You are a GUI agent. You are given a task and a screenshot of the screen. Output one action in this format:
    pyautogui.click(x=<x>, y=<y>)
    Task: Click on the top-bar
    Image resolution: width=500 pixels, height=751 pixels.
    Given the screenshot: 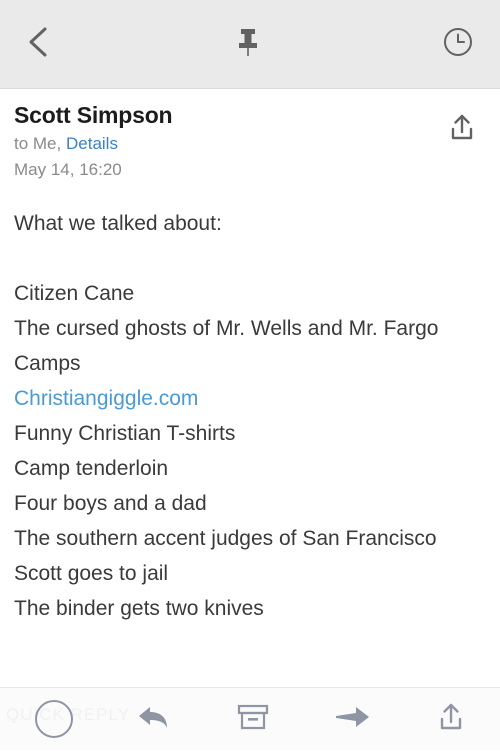 What is the action you would take?
    pyautogui.click(x=250, y=44)
    